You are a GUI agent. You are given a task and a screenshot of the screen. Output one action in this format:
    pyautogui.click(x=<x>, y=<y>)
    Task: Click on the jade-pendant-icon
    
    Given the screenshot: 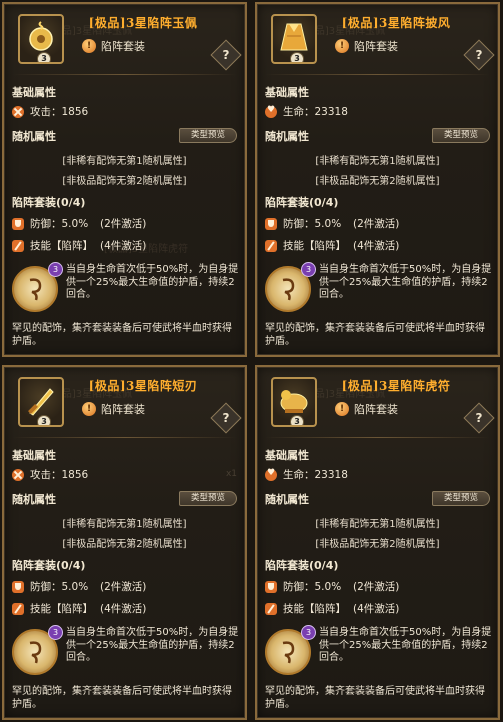 What is the action you would take?
    pyautogui.click(x=41, y=36)
    